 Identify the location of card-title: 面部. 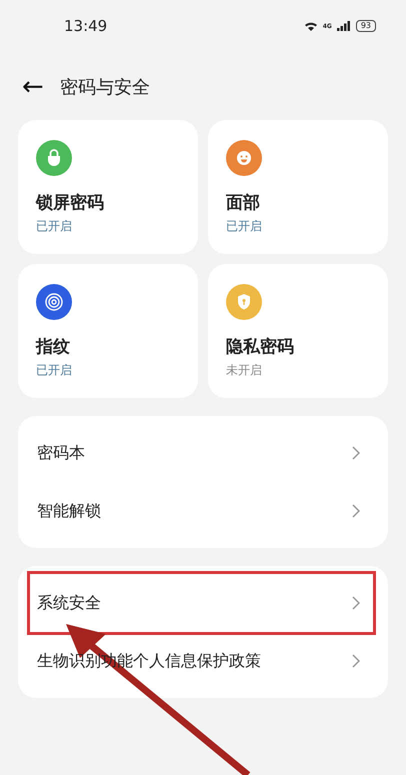
(243, 203).